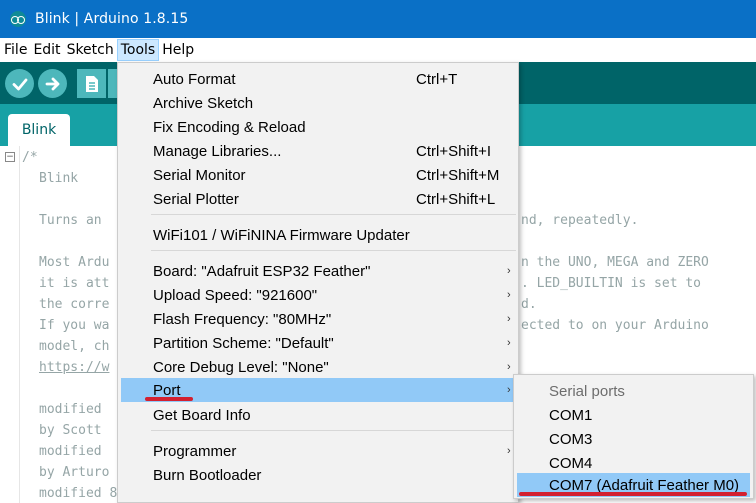 The width and height of the screenshot is (756, 503). I want to click on code-line-fragment: n the UNO, MEGA and ZERO, so click(615, 262).